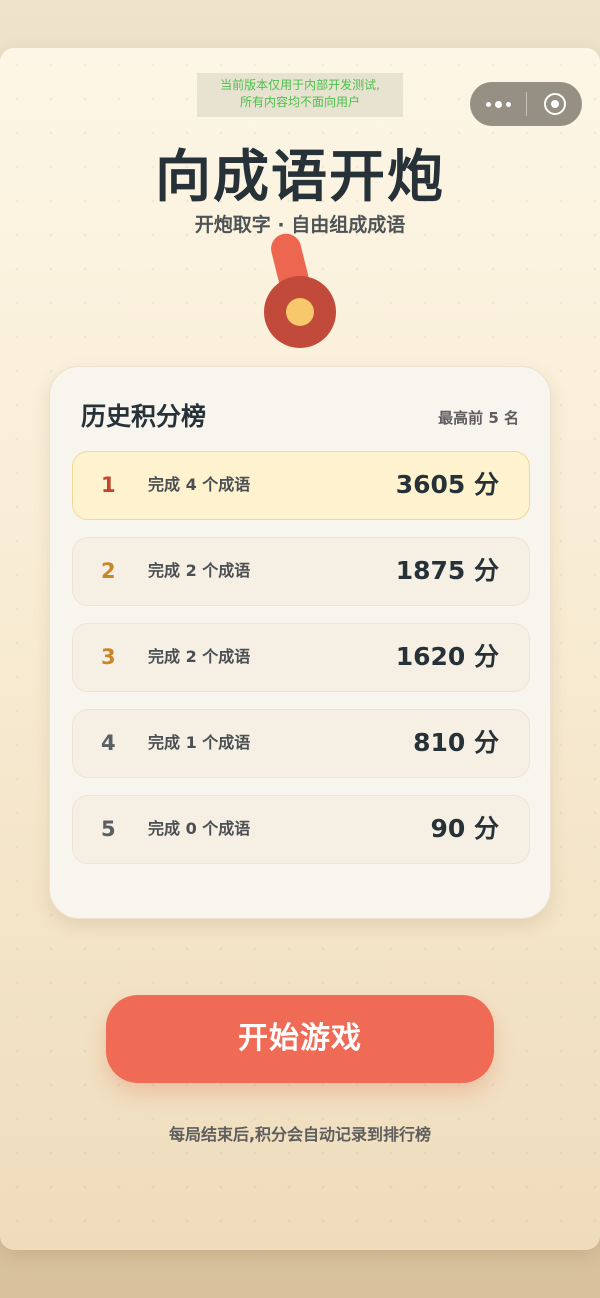 The image size is (600, 1298). Describe the element at coordinates (447, 570) in the screenshot. I see `row-score: 1875 分` at that location.